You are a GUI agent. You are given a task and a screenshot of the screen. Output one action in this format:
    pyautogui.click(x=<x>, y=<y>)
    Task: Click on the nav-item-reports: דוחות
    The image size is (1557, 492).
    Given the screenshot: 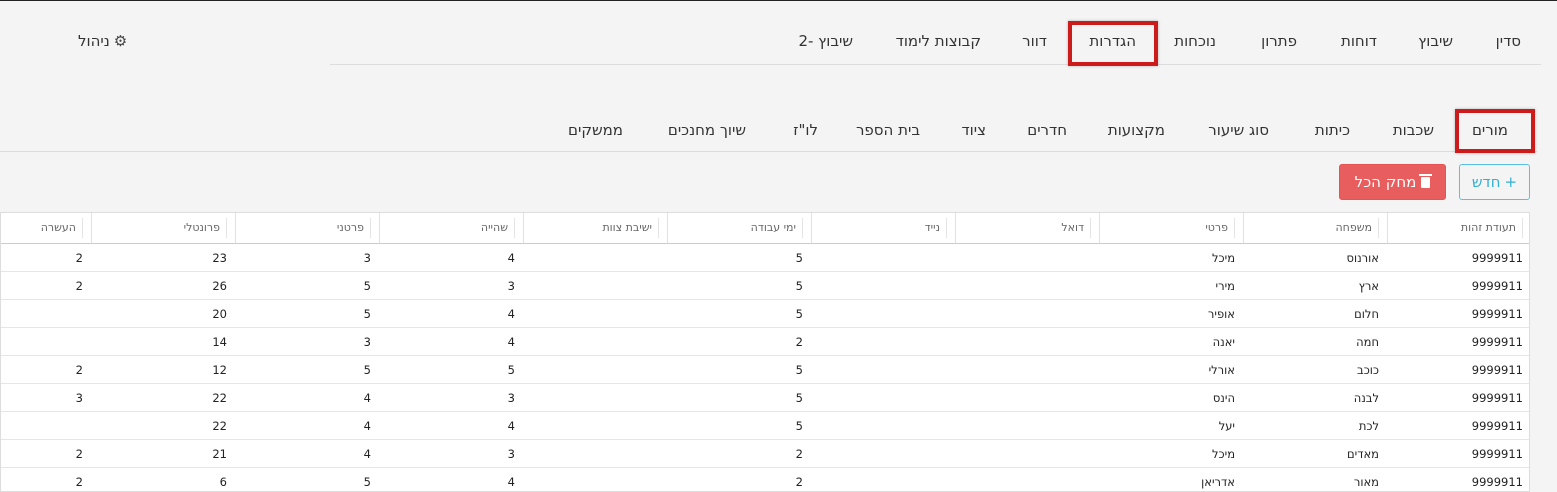 What is the action you would take?
    pyautogui.click(x=1359, y=41)
    